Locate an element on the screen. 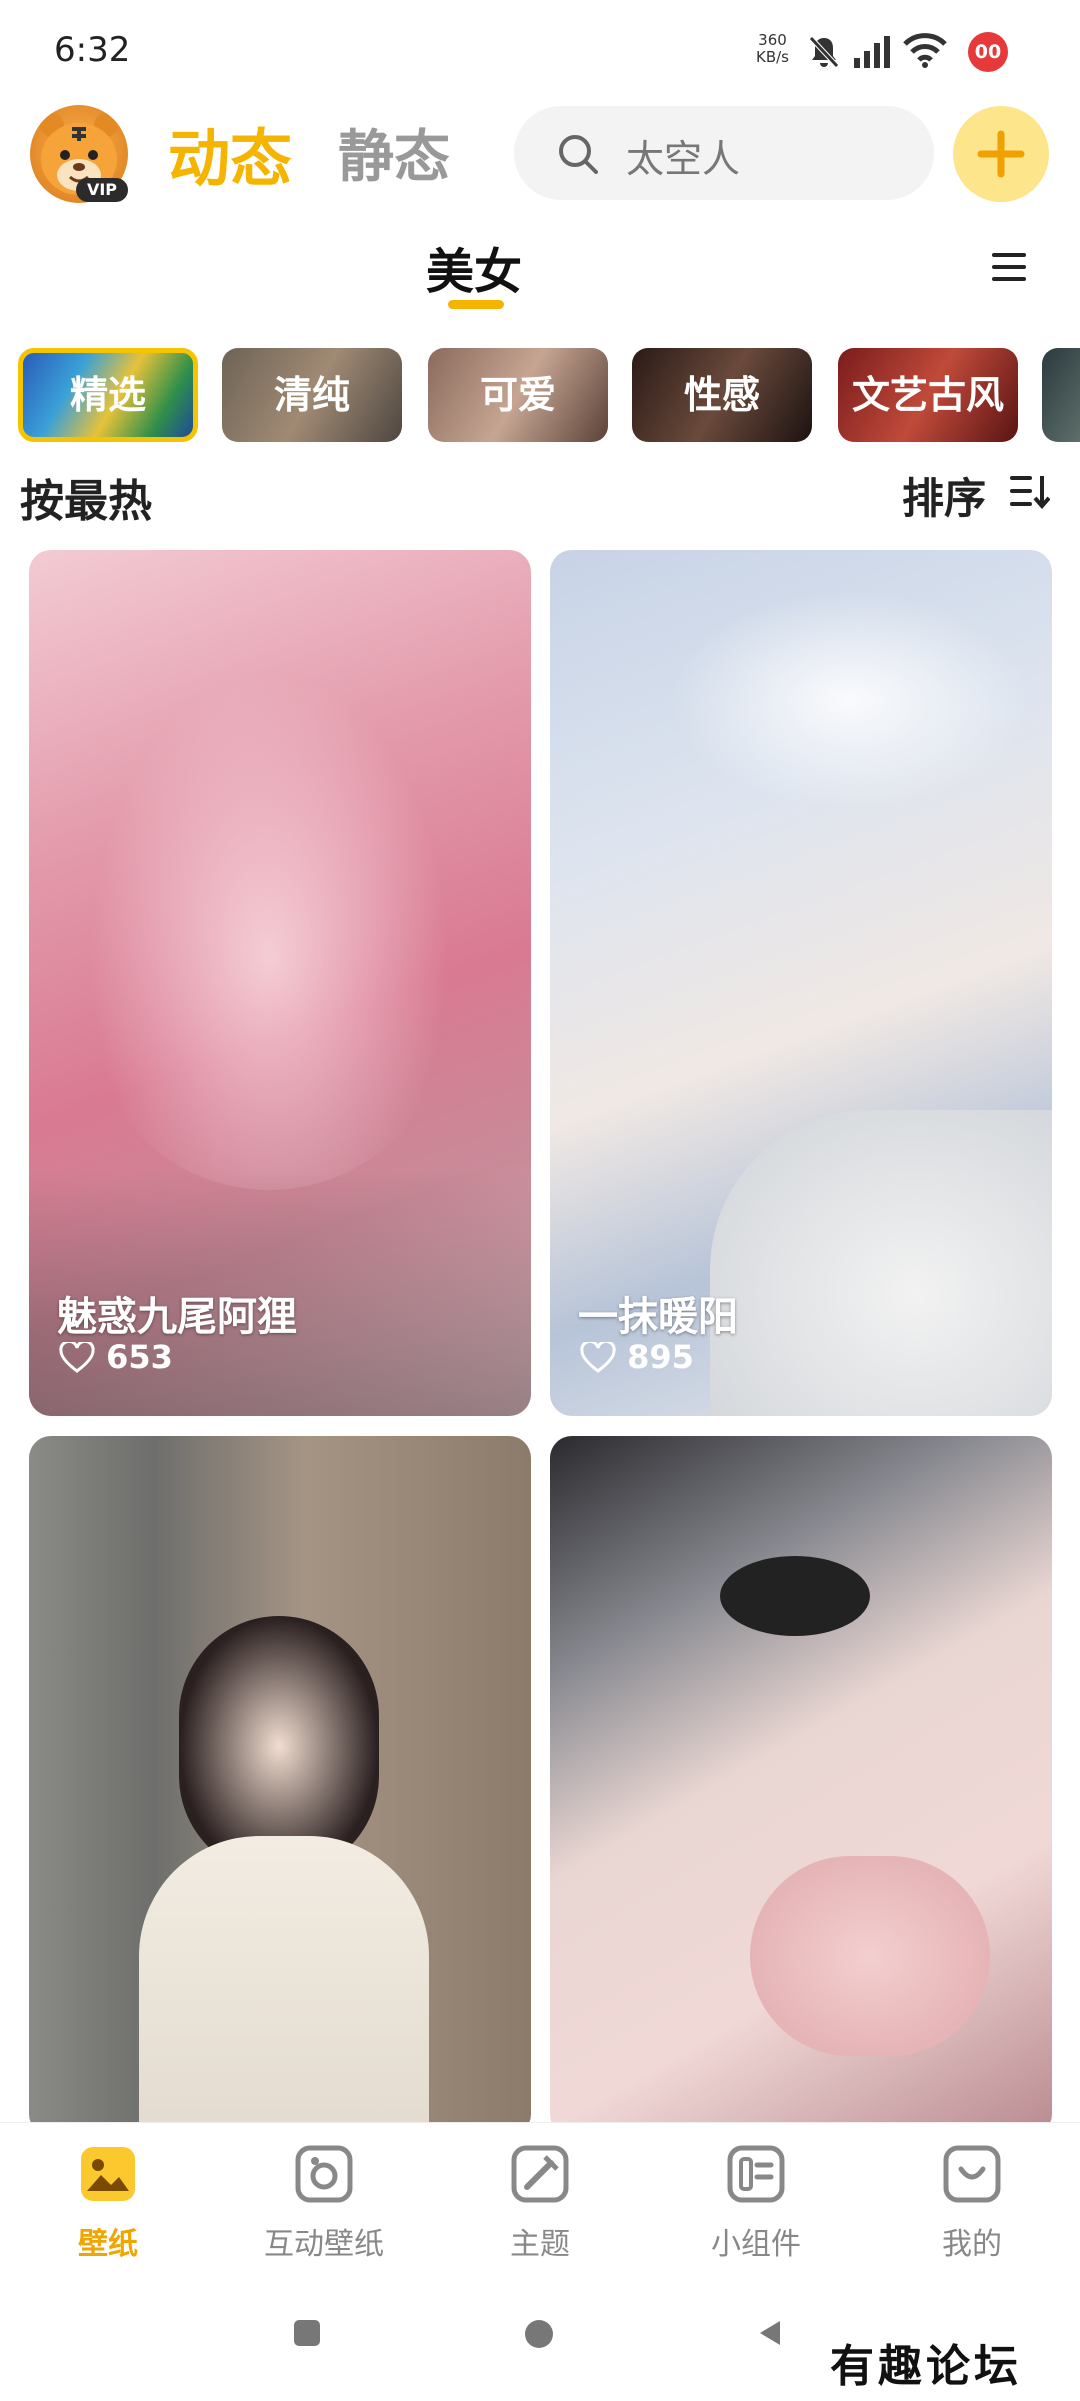  theme-icon is located at coordinates (540, 2174).